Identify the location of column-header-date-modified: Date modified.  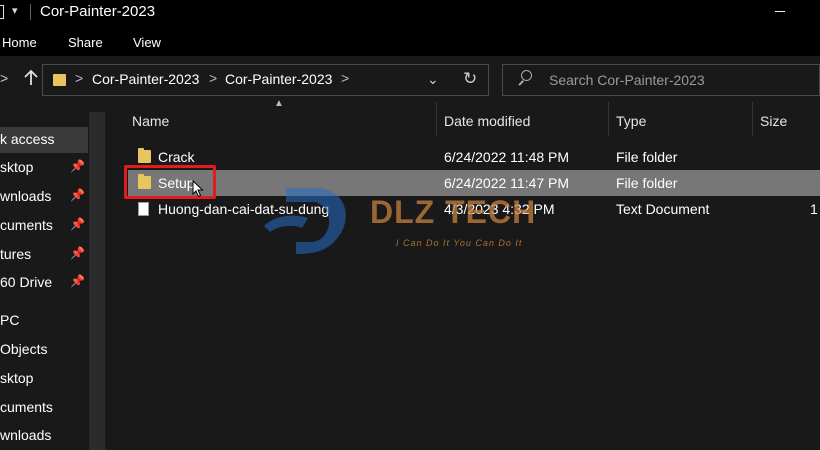
(487, 121).